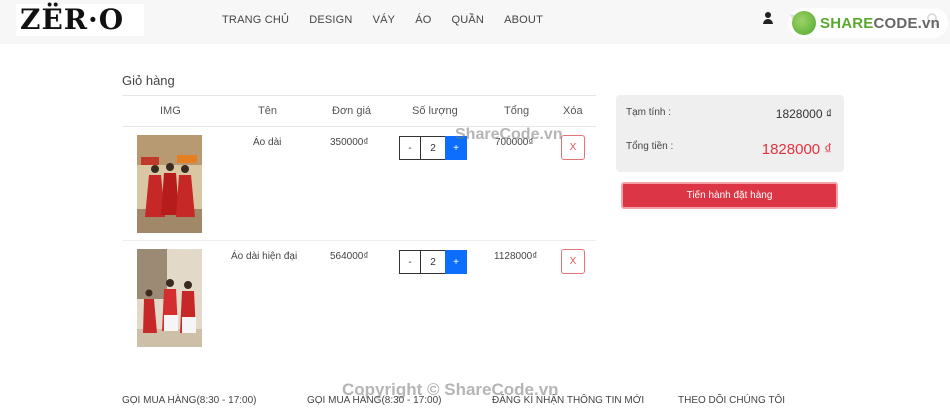 The image size is (950, 411). Describe the element at coordinates (847, 23) in the screenshot. I see `watermark-logo-main: SHARE` at that location.